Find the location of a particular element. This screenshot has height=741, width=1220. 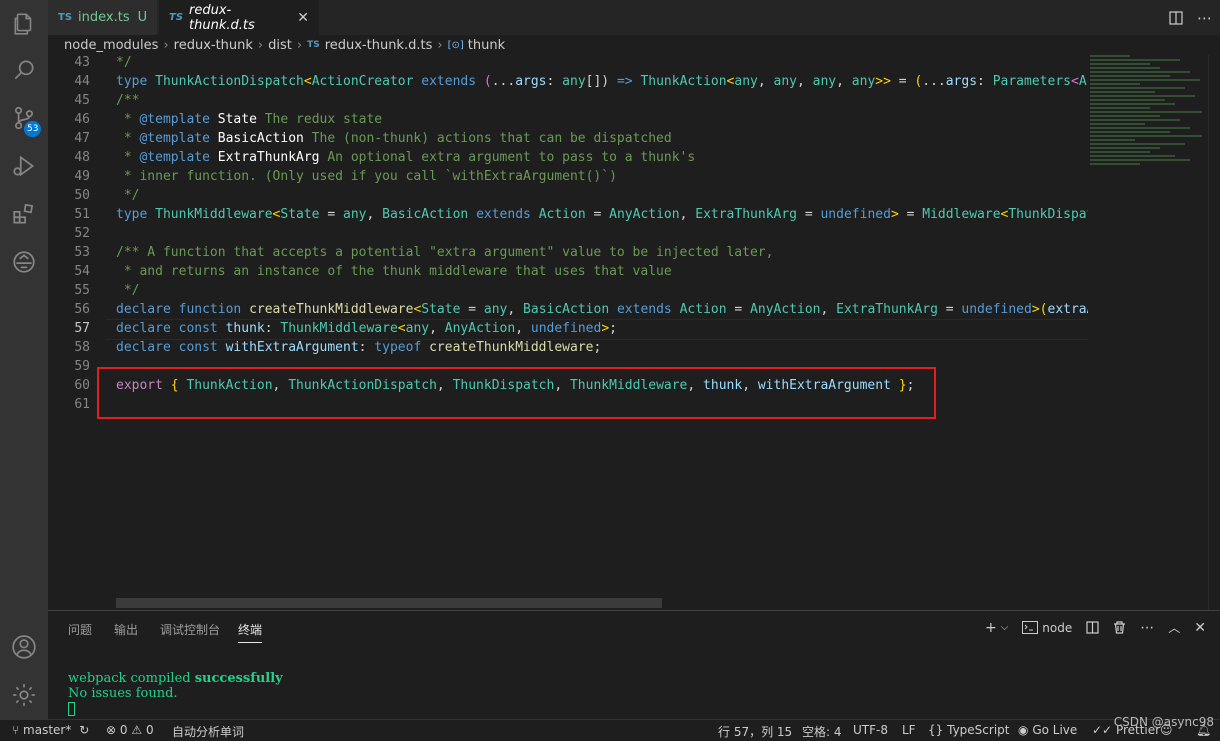

breadcrumb-item: node_modules is located at coordinates (111, 45).